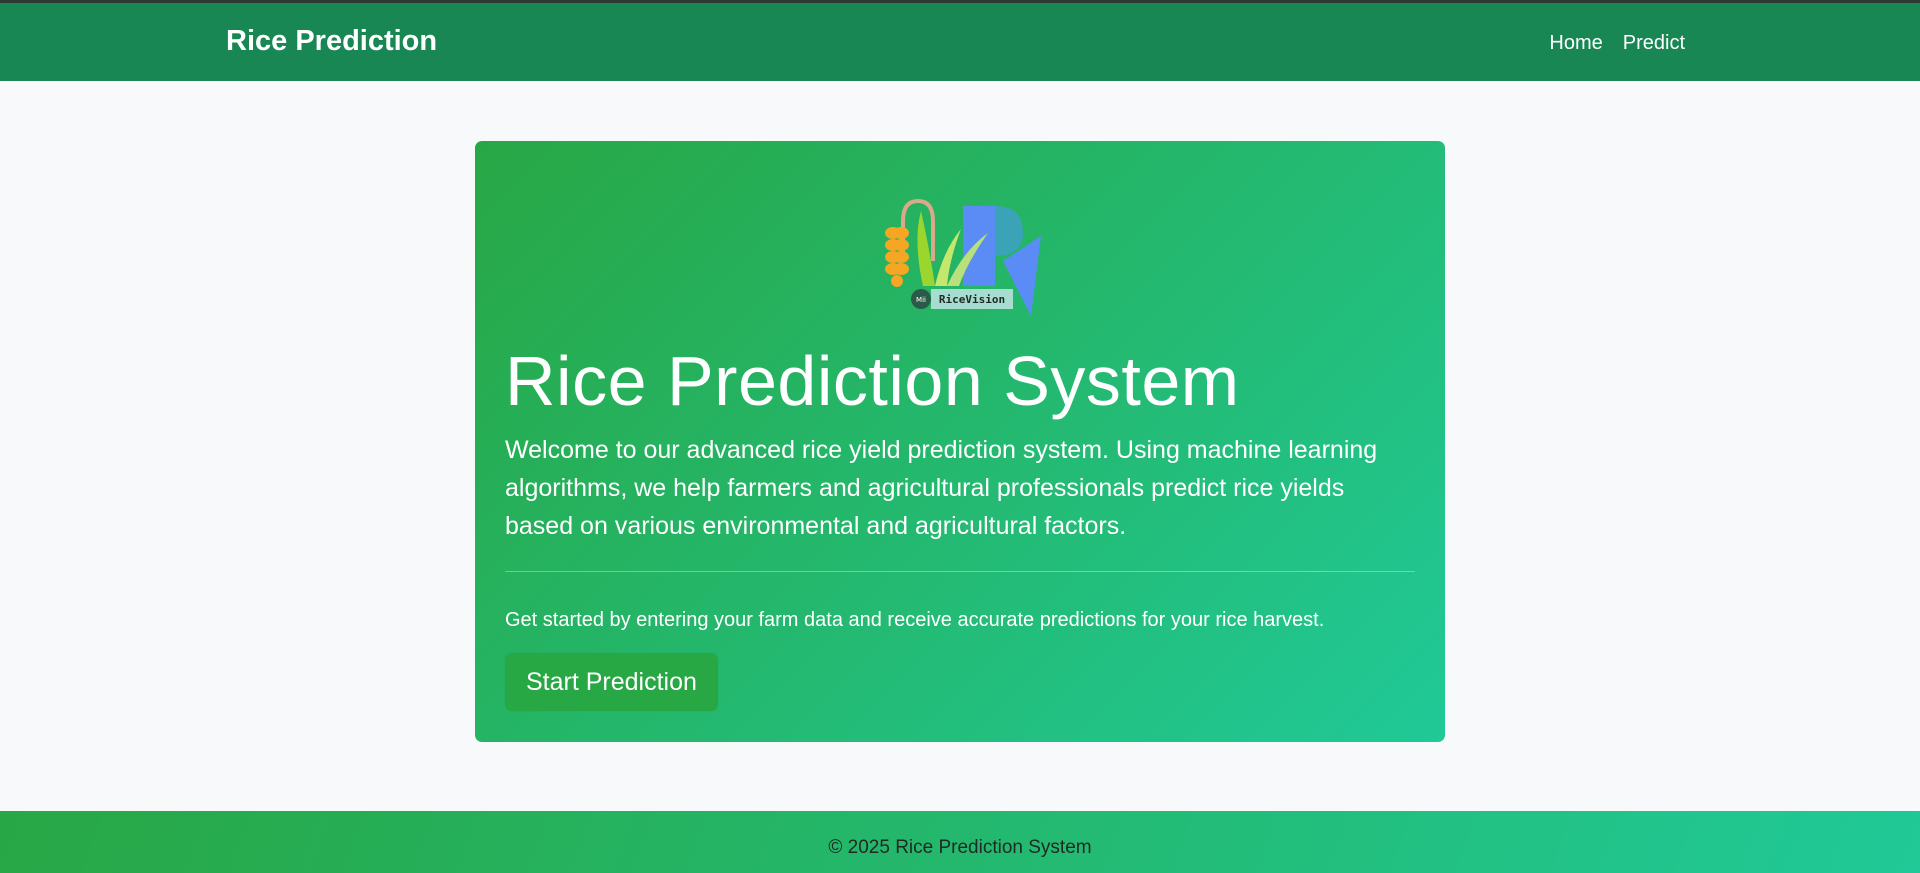 This screenshot has width=1920, height=873. Describe the element at coordinates (872, 381) in the screenshot. I see `hero-title: Rice Prediction System` at that location.